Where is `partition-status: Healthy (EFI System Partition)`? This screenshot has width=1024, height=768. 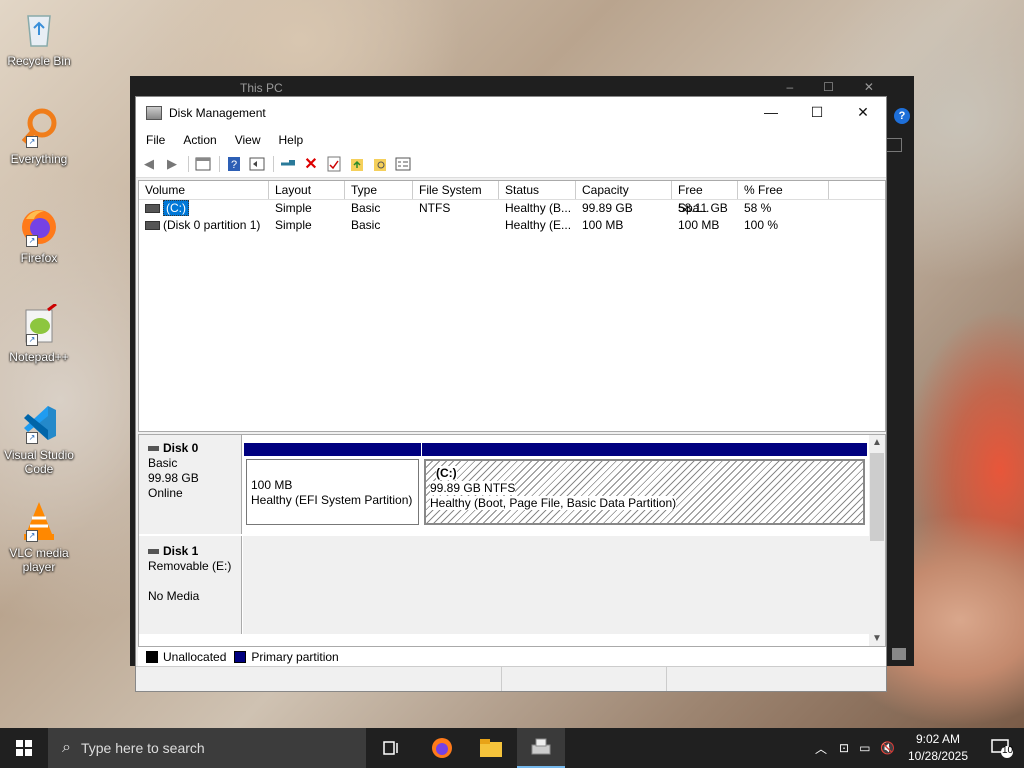
partition-status: Healthy (EFI System Partition) is located at coordinates (332, 500).